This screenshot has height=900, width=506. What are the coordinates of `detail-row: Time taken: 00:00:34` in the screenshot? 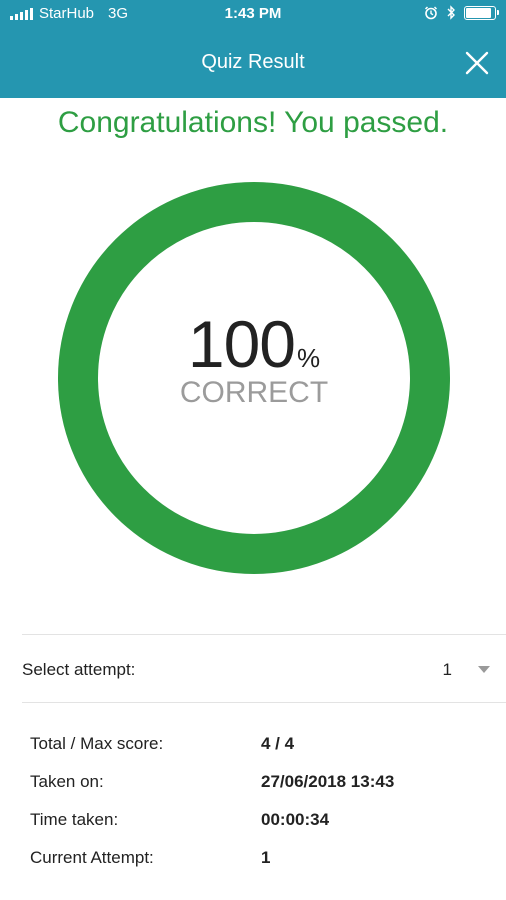 It's located at (260, 821).